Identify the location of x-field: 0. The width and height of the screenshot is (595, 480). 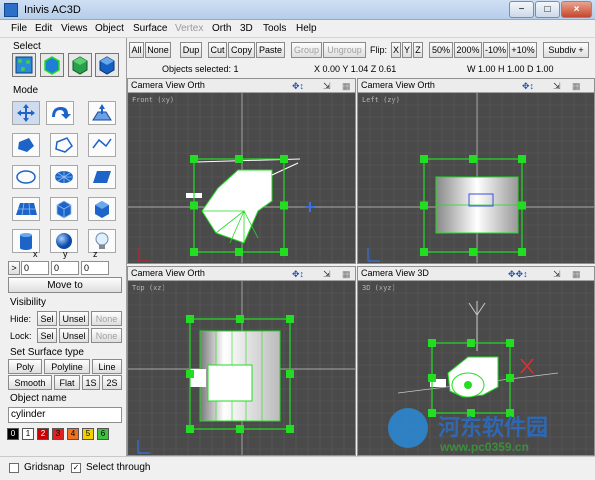
(35, 268).